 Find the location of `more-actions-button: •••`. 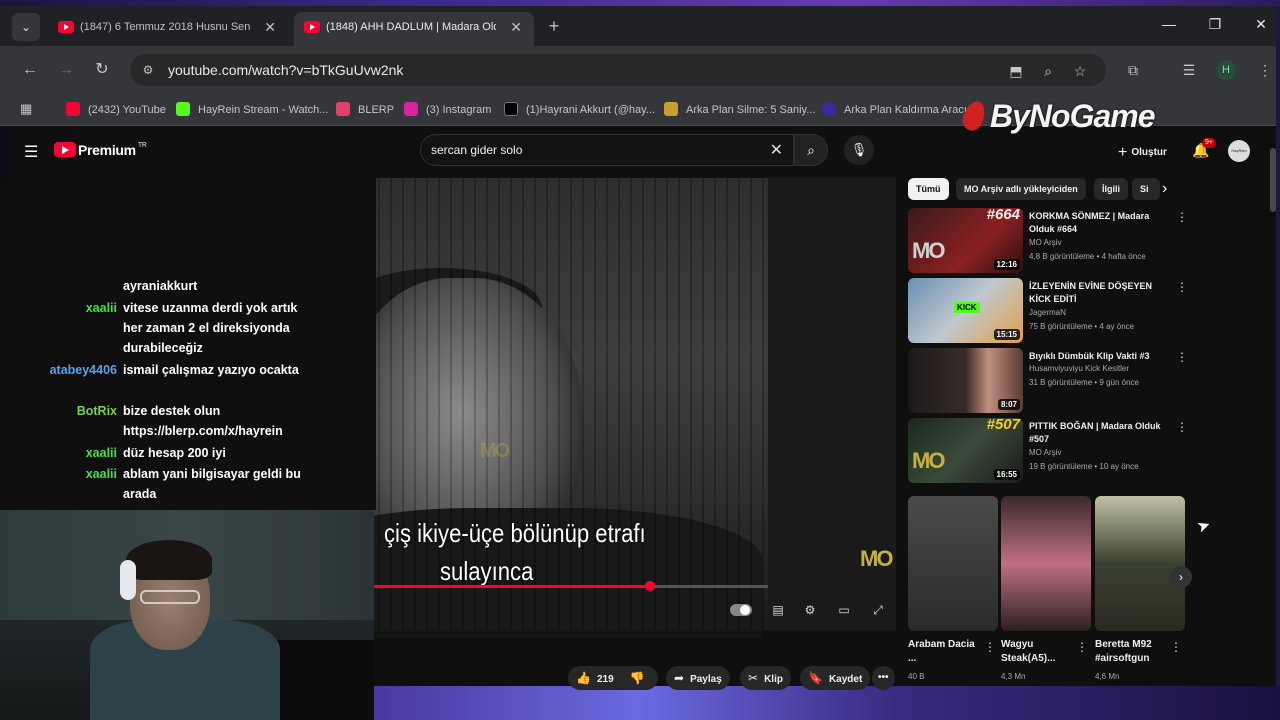

more-actions-button: ••• is located at coordinates (883, 678).